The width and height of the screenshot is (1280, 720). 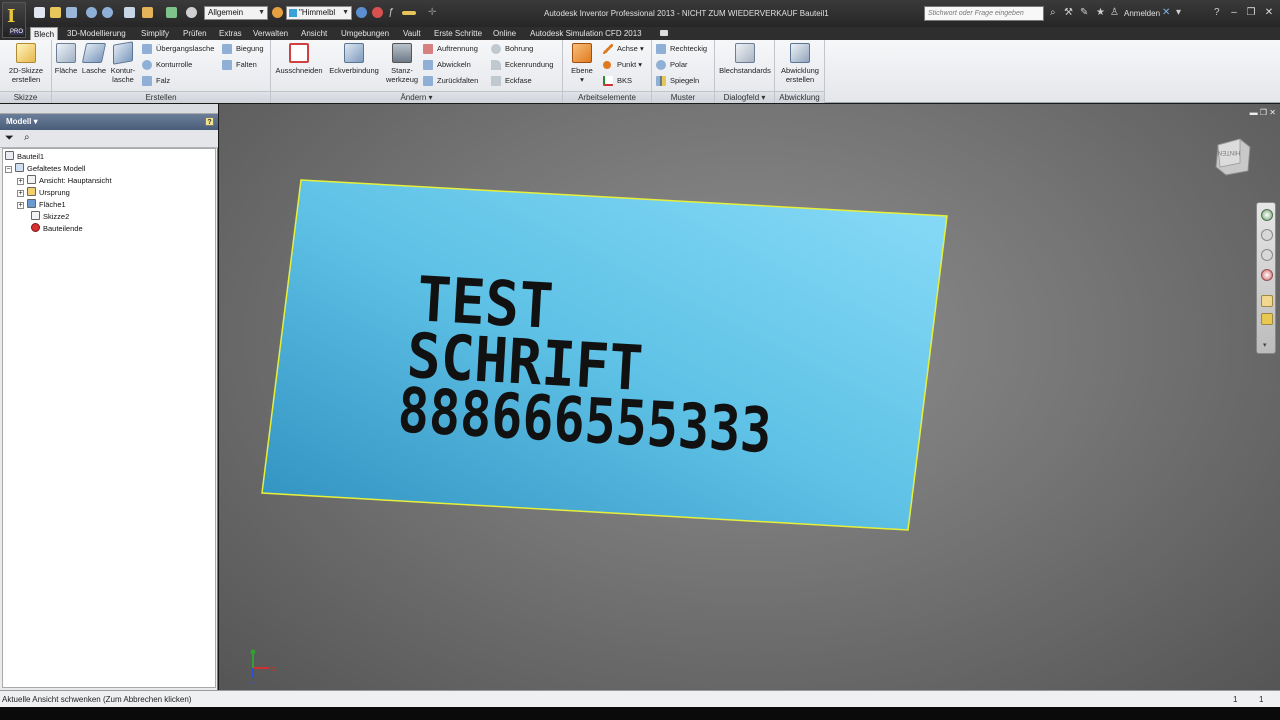 I want to click on konturlasche-button: Kontur- lasche, so click(x=123, y=62).